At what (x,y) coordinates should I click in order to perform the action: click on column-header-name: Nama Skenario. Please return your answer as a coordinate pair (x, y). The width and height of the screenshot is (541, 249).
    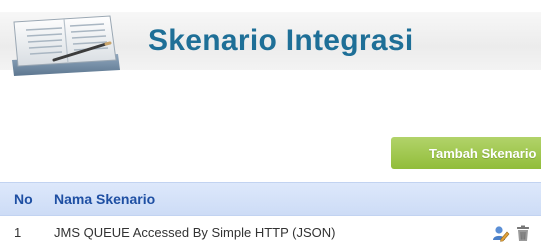
    Looking at the image, I should click on (104, 199).